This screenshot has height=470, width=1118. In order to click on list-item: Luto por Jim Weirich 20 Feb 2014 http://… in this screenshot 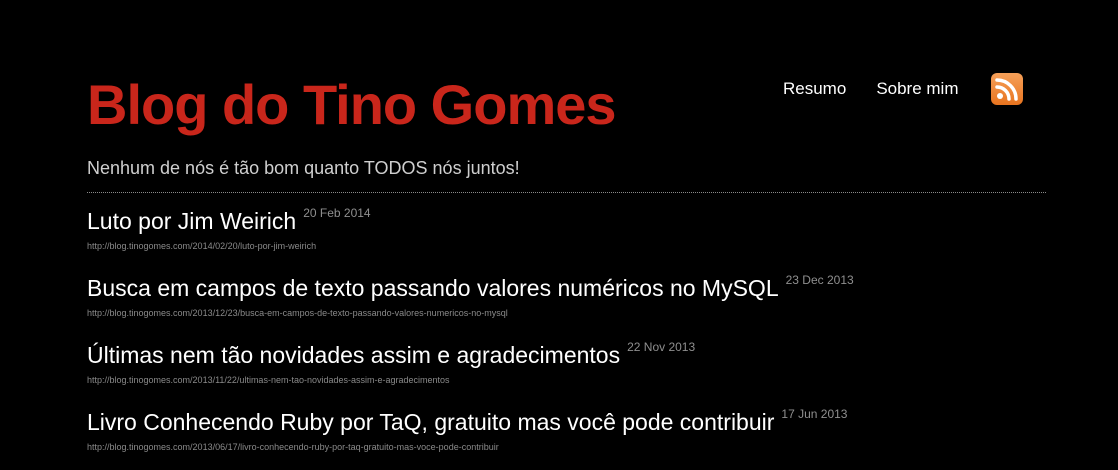, I will do `click(582, 238)`.